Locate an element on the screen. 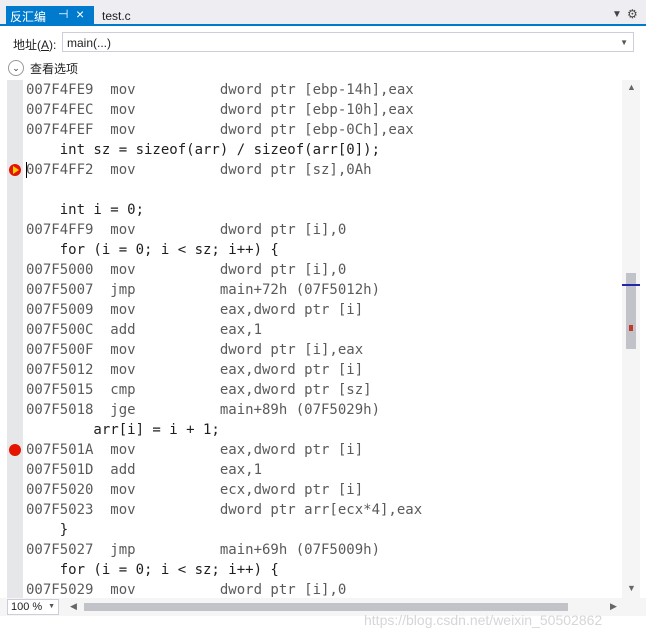 The width and height of the screenshot is (646, 639). breakpoint-icon is located at coordinates (15, 450).